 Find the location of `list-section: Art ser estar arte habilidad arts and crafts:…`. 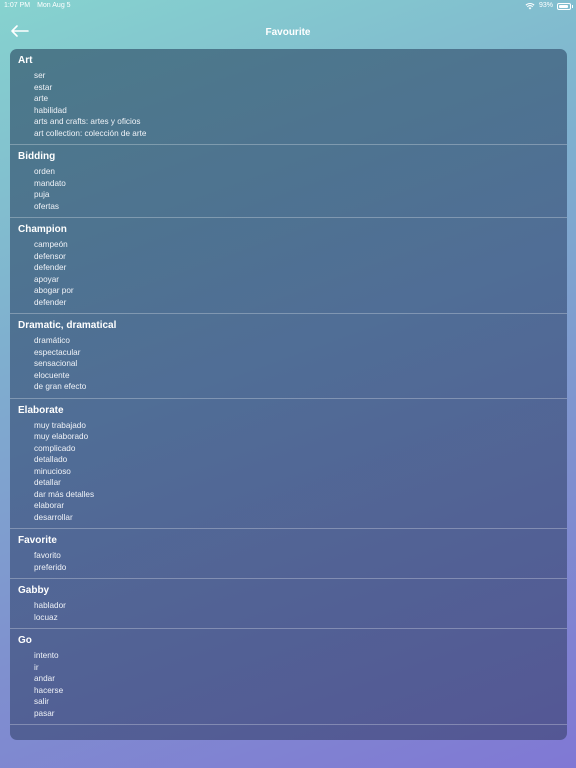

list-section: Art ser estar arte habilidad arts and crafts:… is located at coordinates (288, 97).